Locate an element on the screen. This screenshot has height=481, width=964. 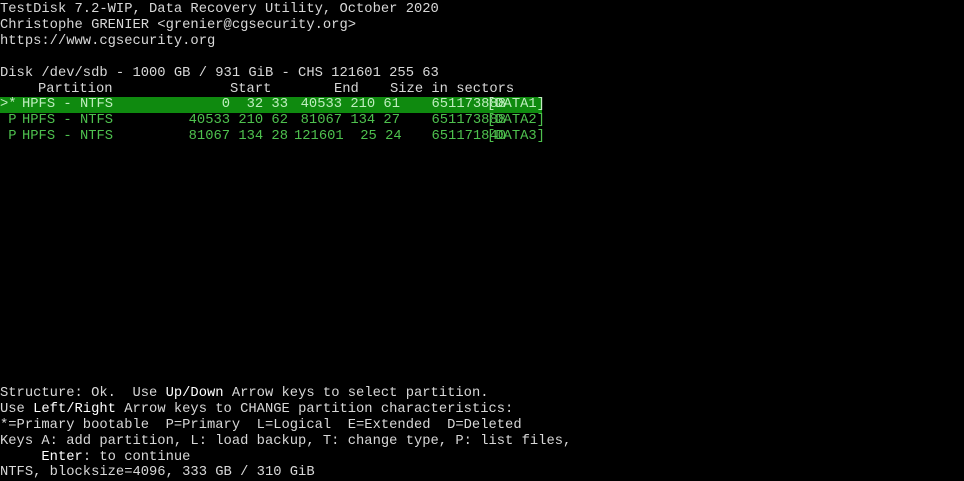
structure-prefix: Structure: Ok. Use is located at coordinates (83, 393).